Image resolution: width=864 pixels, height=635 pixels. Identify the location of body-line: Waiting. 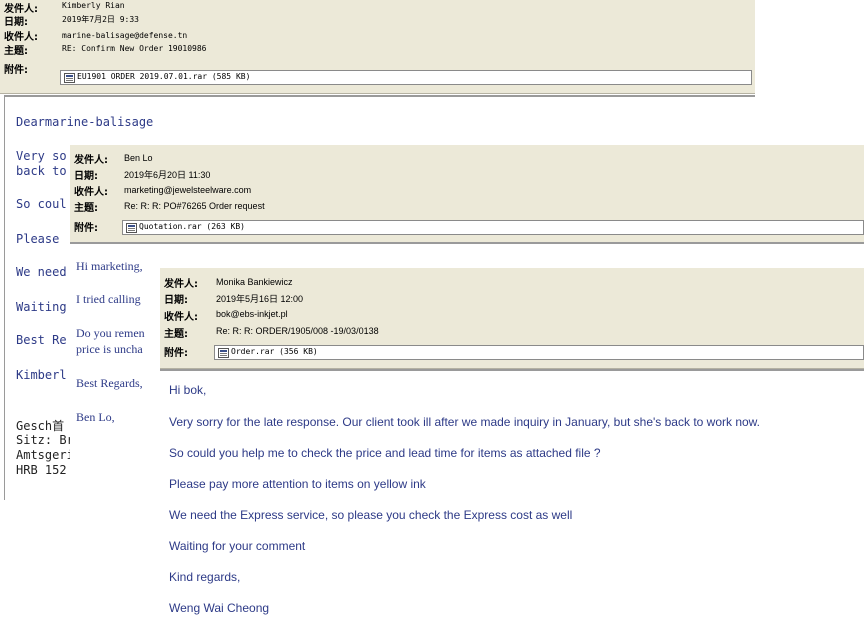
(41, 307).